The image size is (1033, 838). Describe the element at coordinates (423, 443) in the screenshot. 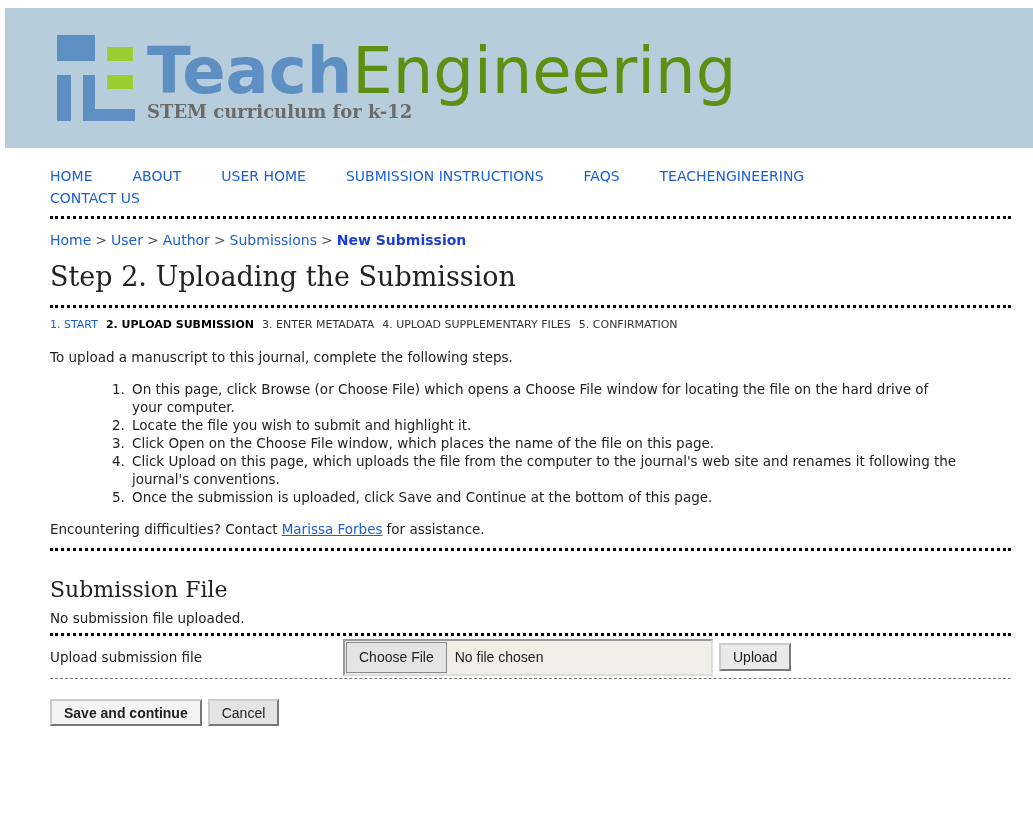

I see `instruction-text: Click Open on the Choose File window, which places the name of the file on this page.` at that location.